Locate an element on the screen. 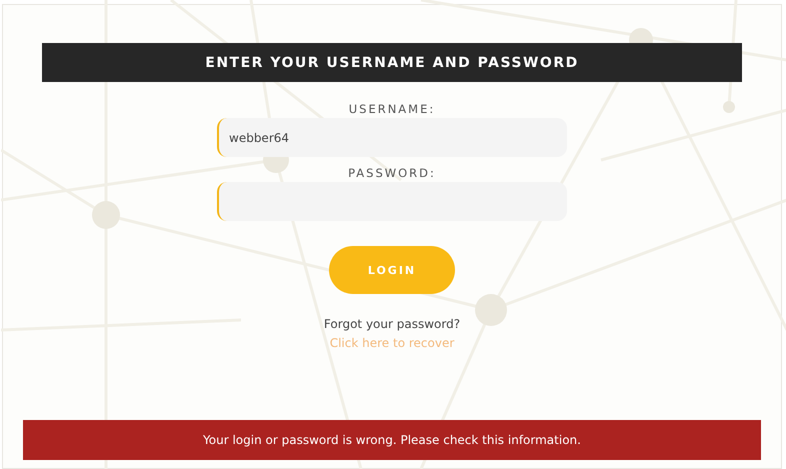 Image resolution: width=786 pixels, height=469 pixels. input-field is located at coordinates (392, 201).